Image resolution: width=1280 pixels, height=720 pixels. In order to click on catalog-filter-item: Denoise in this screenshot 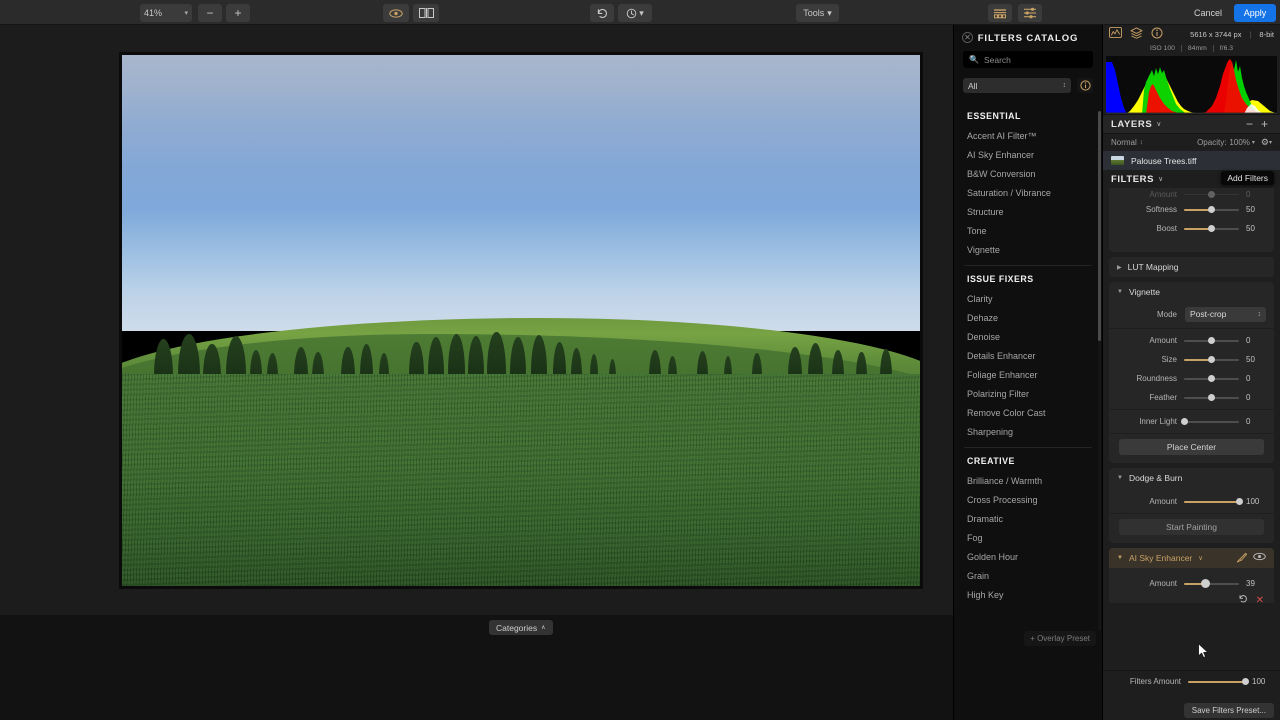, I will do `click(1028, 336)`.